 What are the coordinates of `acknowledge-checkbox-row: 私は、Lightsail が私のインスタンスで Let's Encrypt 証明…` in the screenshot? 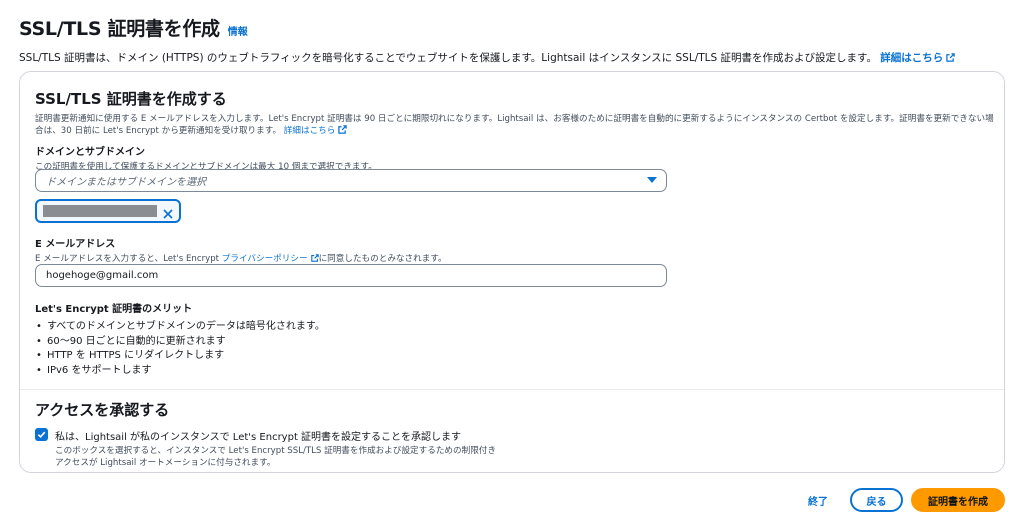 It's located at (512, 448).